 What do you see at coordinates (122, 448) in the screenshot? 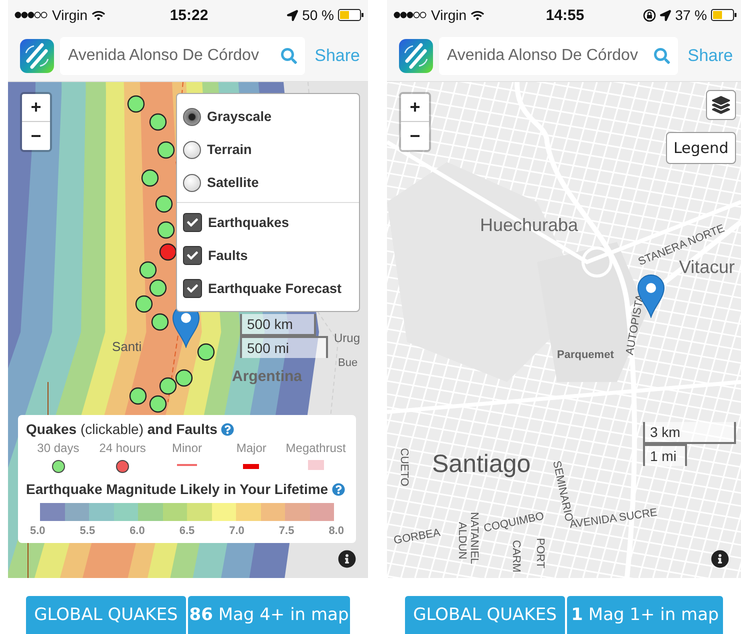
I see `legend-label: 24 hours` at bounding box center [122, 448].